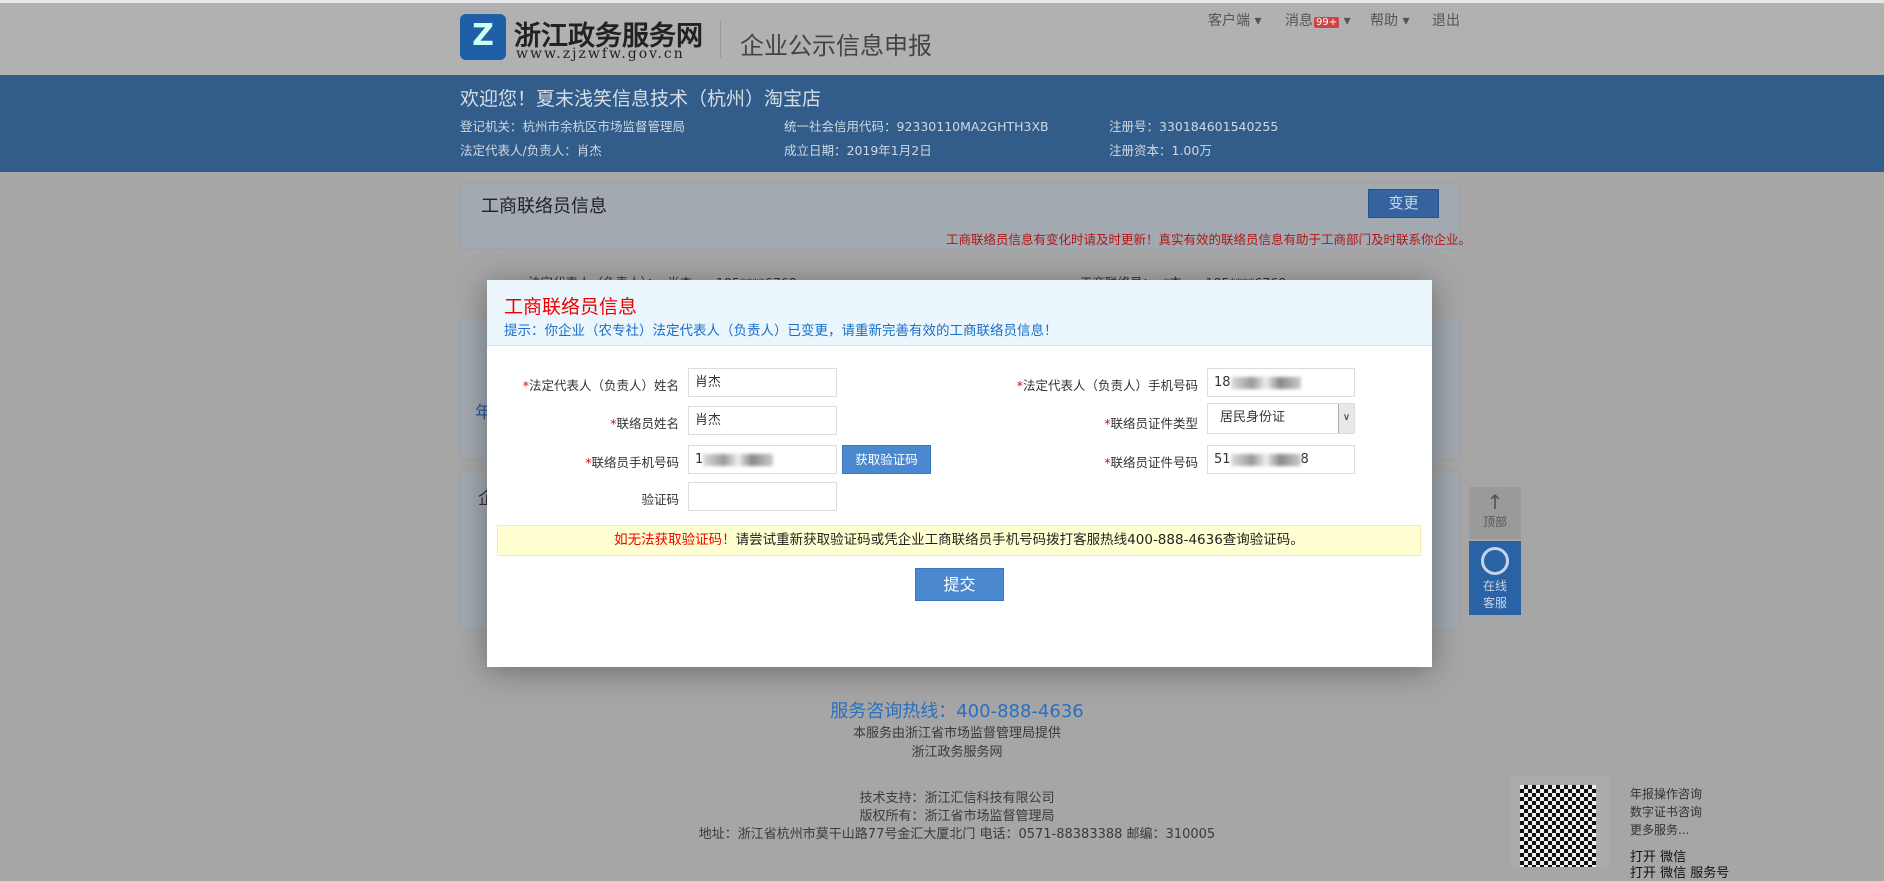  I want to click on footer-provider: 本服务由浙江省市场监督管理局提供, so click(956, 733).